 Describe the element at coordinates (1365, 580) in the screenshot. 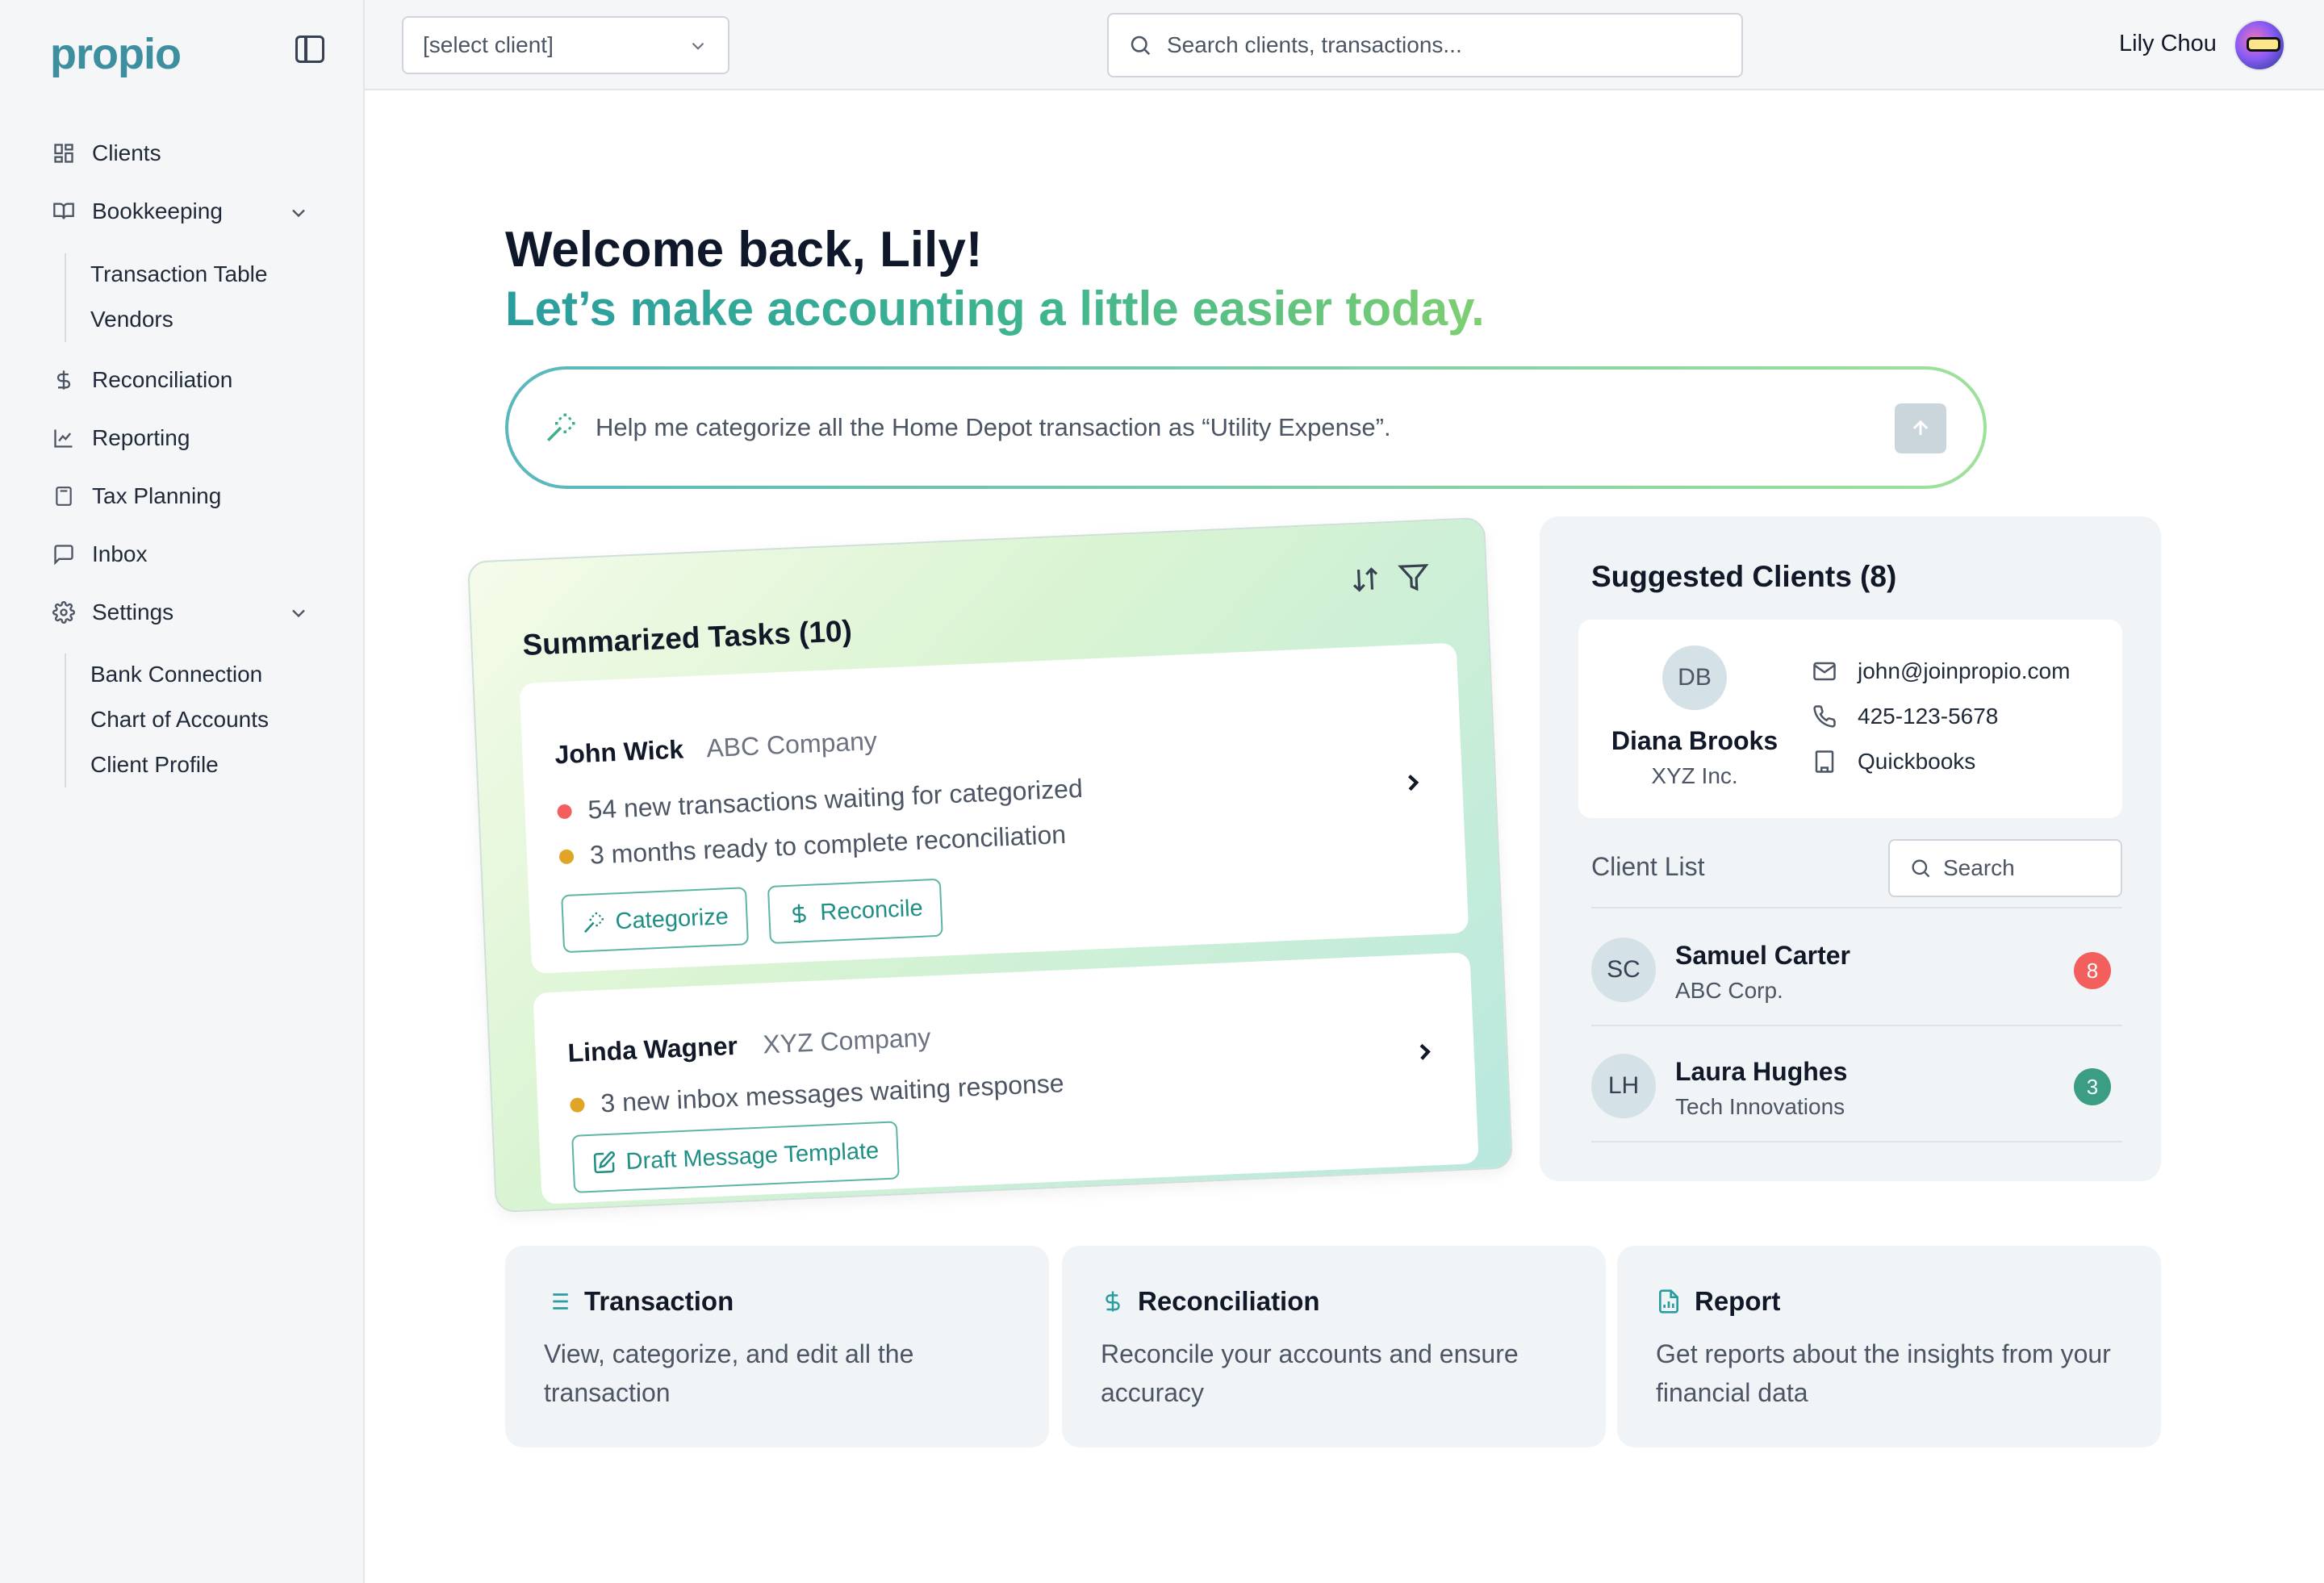

I see `sort-icon` at that location.